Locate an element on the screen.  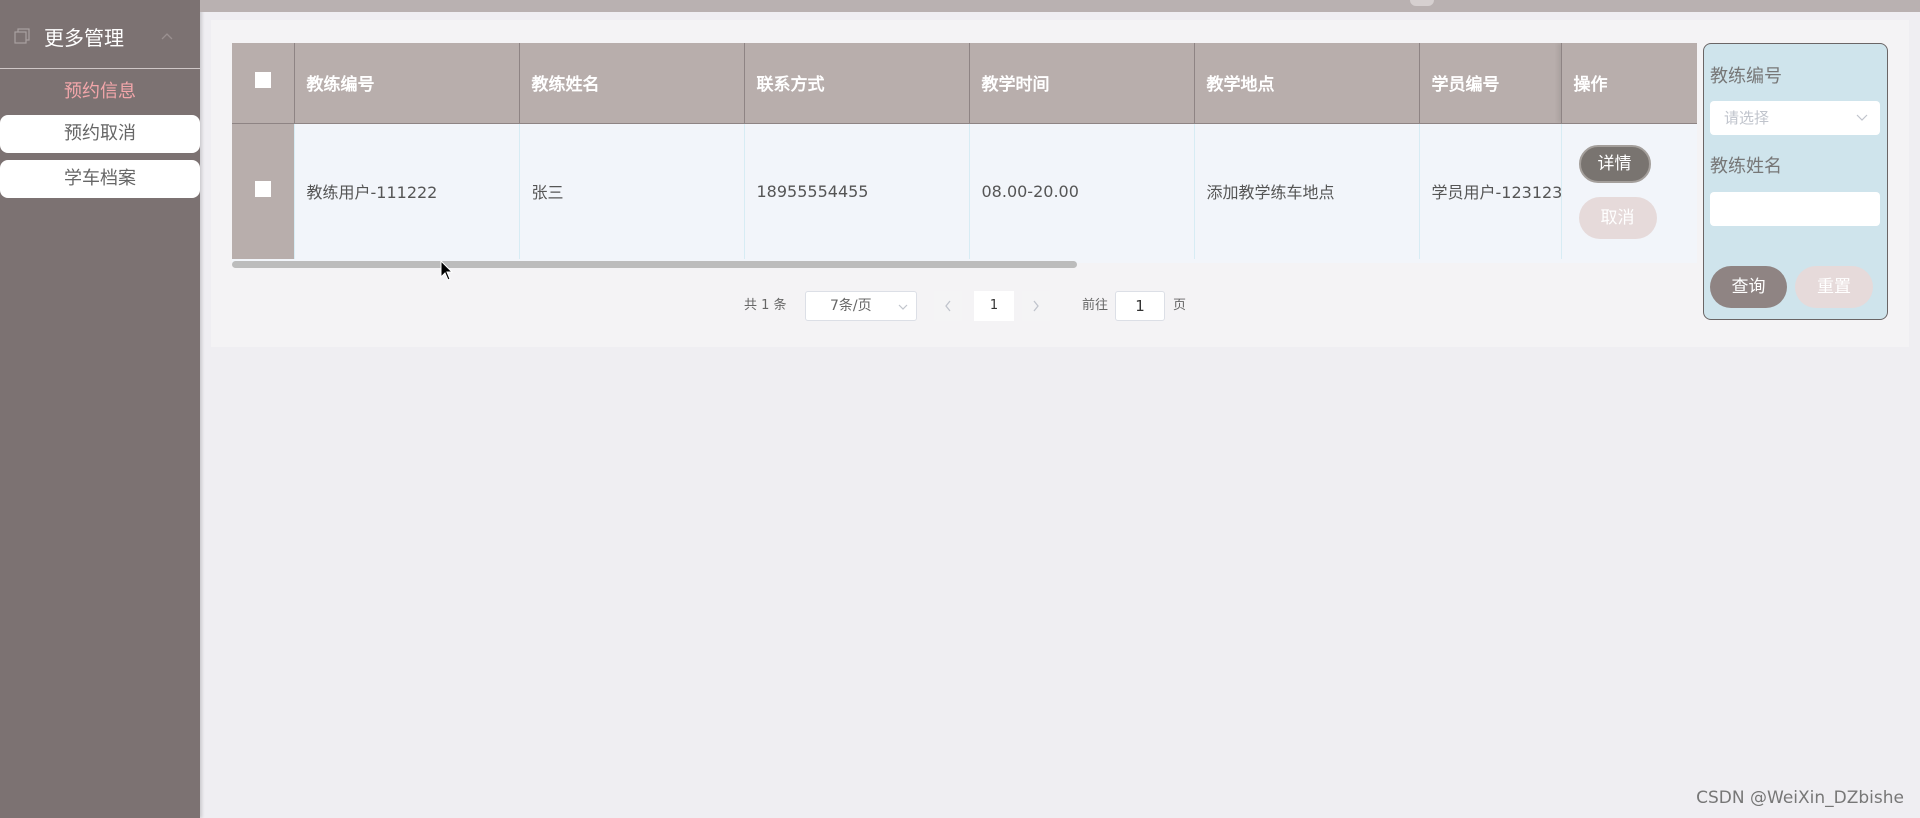
chevron-left-icon is located at coordinates (948, 305).